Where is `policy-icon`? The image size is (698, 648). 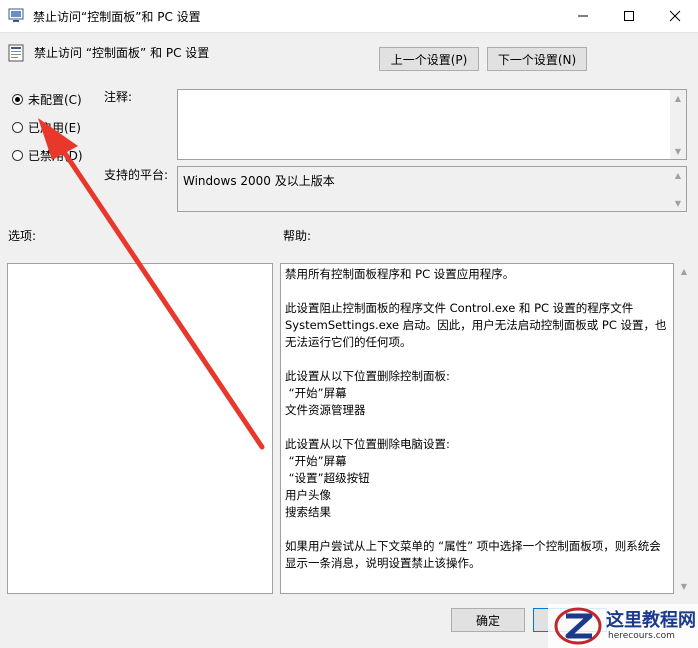 policy-icon is located at coordinates (16, 53).